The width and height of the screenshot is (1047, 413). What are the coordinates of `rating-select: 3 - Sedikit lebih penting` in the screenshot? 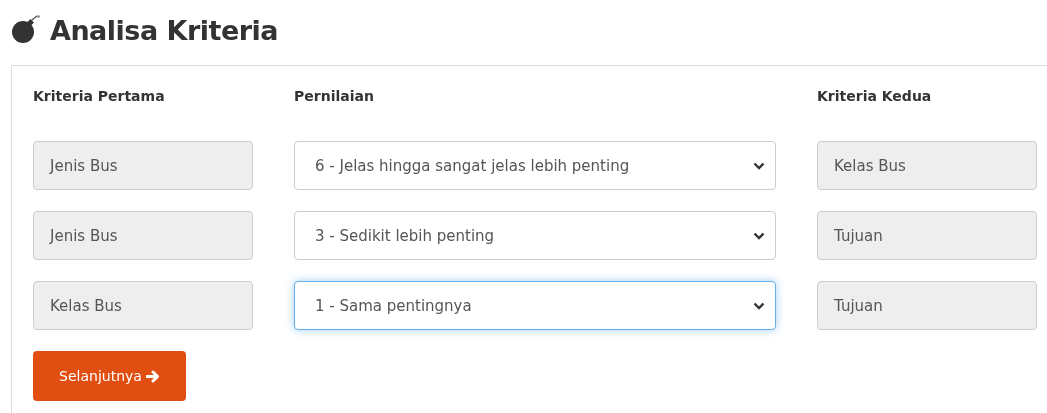 It's located at (535, 235).